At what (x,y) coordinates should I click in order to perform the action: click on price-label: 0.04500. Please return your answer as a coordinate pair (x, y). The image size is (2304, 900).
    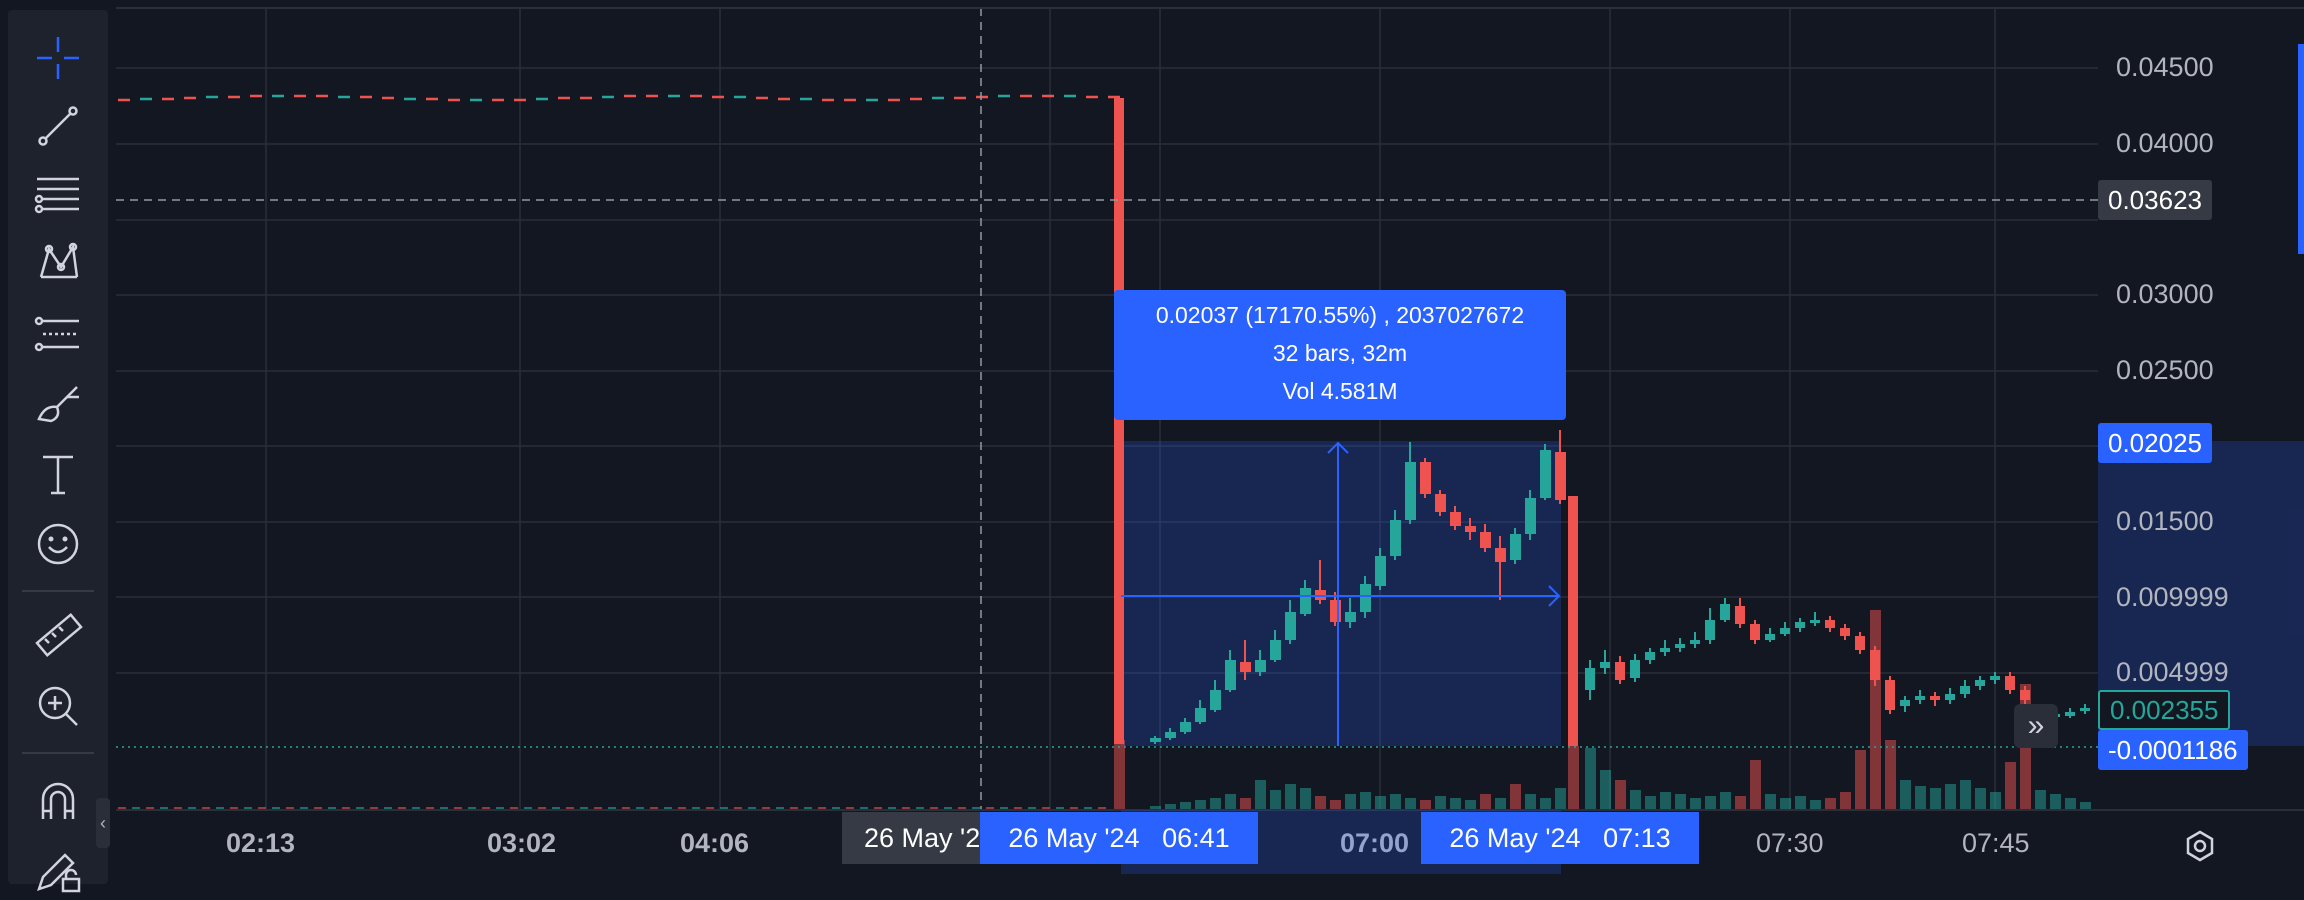
    Looking at the image, I should click on (2165, 67).